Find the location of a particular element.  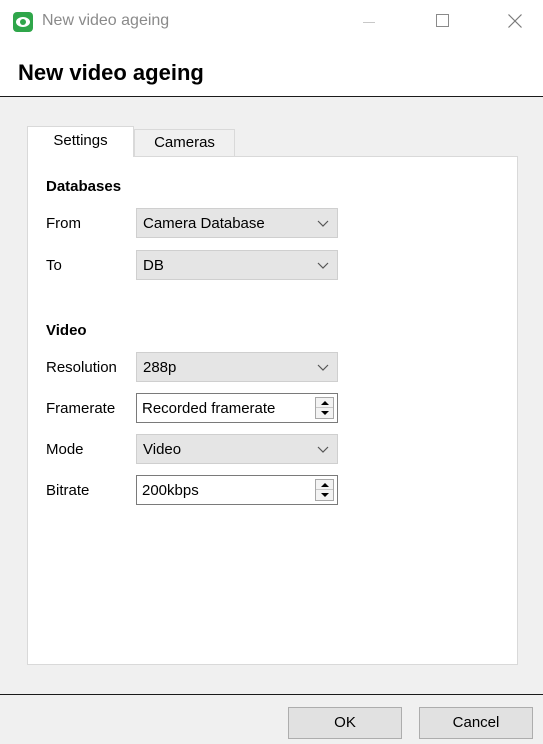

from-database-value: Camera Database is located at coordinates (204, 223).